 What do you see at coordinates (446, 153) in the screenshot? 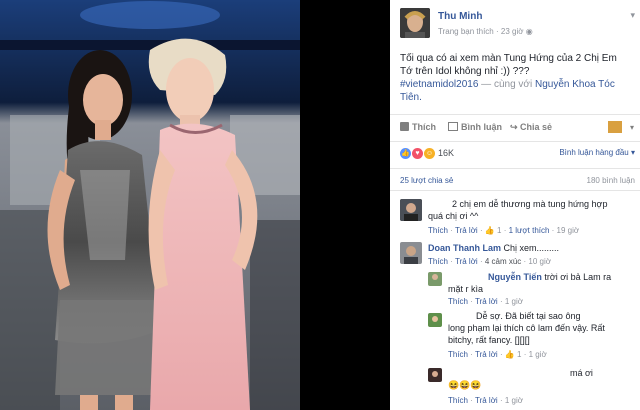
I see `reaction-count: 16K` at bounding box center [446, 153].